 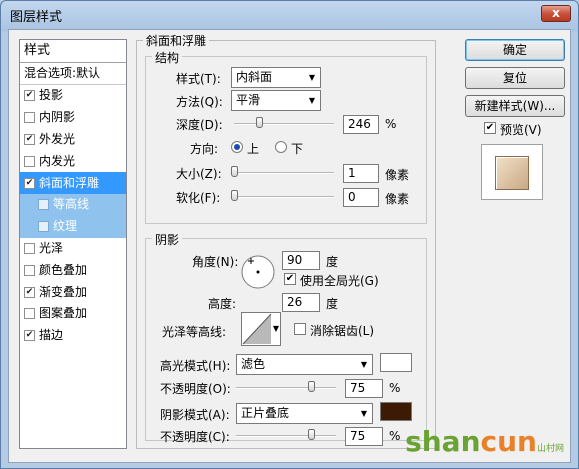 I want to click on style-item-label: 内发光, so click(x=57, y=160).